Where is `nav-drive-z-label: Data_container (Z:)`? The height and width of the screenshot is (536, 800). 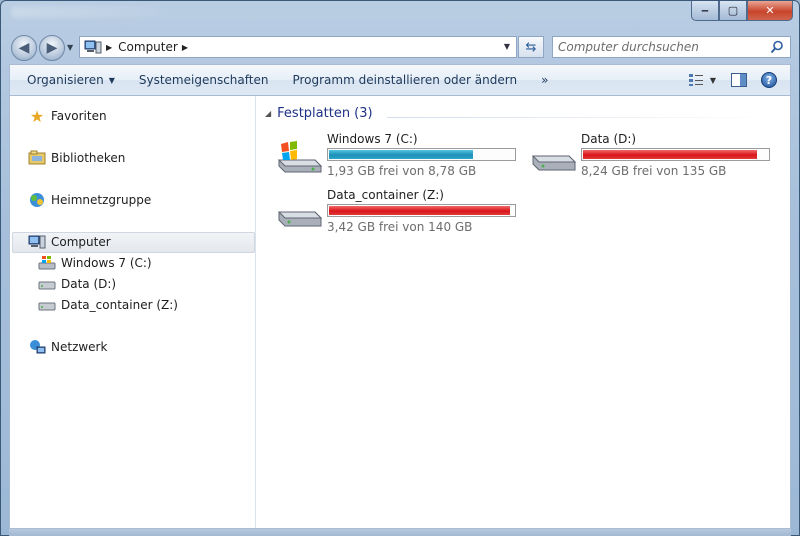 nav-drive-z-label: Data_container (Z:) is located at coordinates (119, 305).